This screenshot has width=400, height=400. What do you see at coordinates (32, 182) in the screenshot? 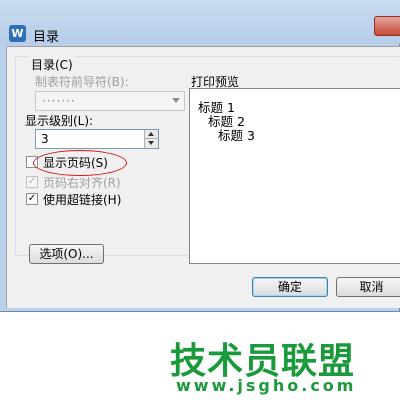
I see `right-align-checkbox: ✓` at bounding box center [32, 182].